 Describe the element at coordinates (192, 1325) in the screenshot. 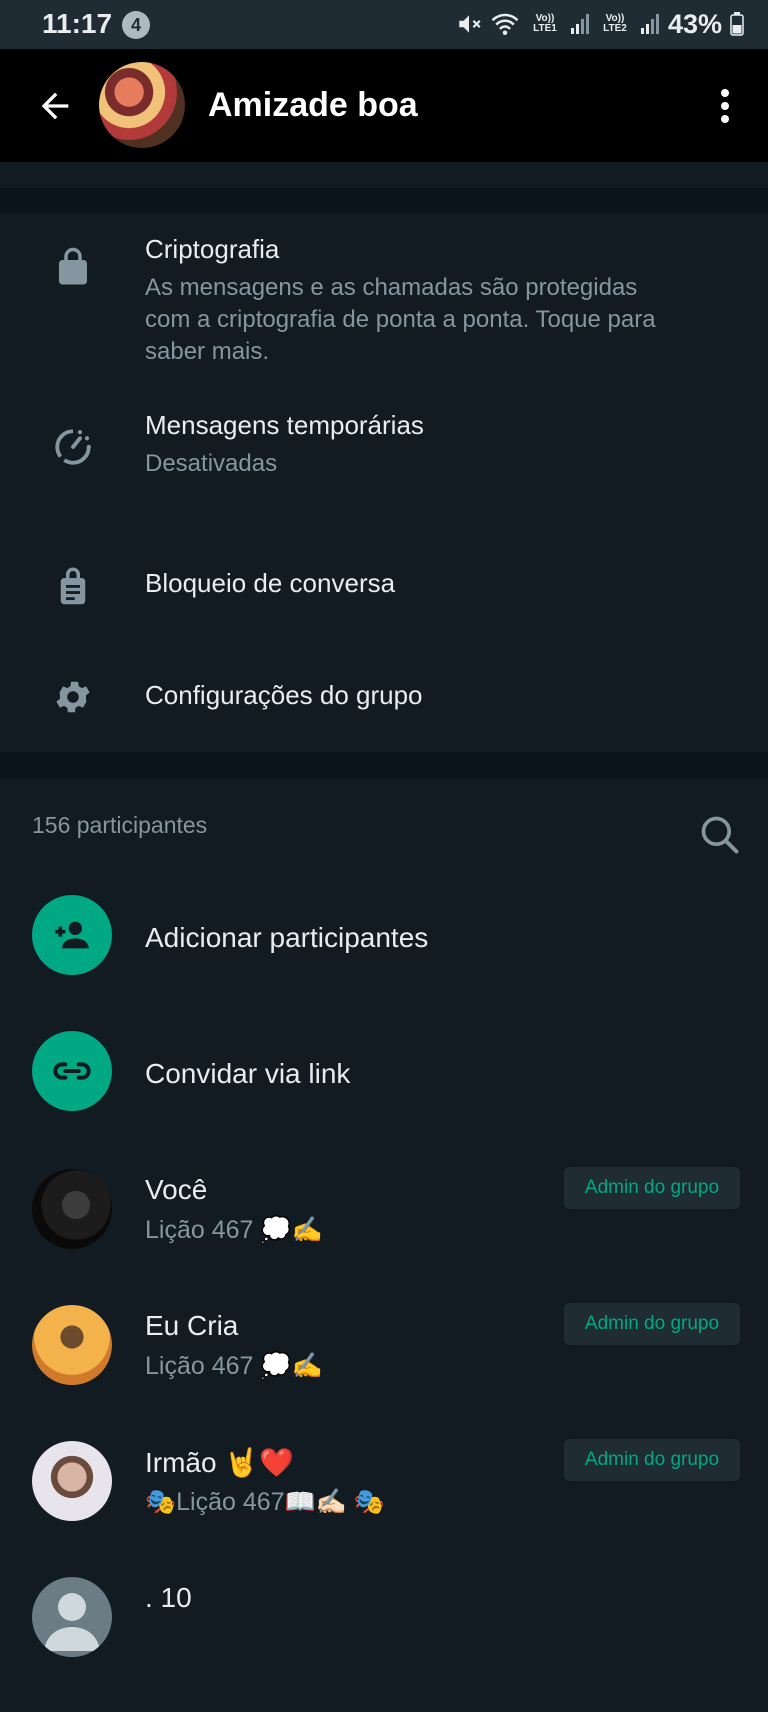

I see `member-name: Eu Cria` at that location.